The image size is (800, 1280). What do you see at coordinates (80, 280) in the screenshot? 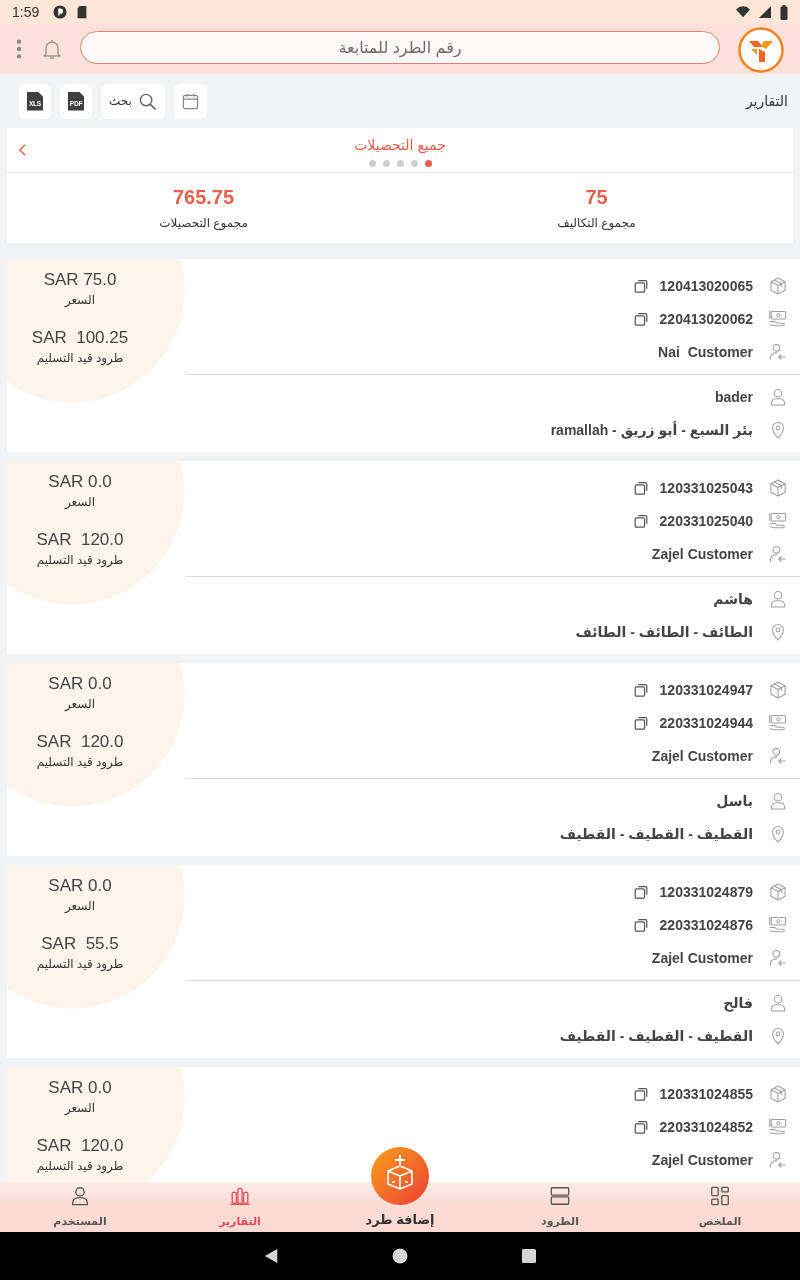
I see `price-amount: SAR 75.0` at bounding box center [80, 280].